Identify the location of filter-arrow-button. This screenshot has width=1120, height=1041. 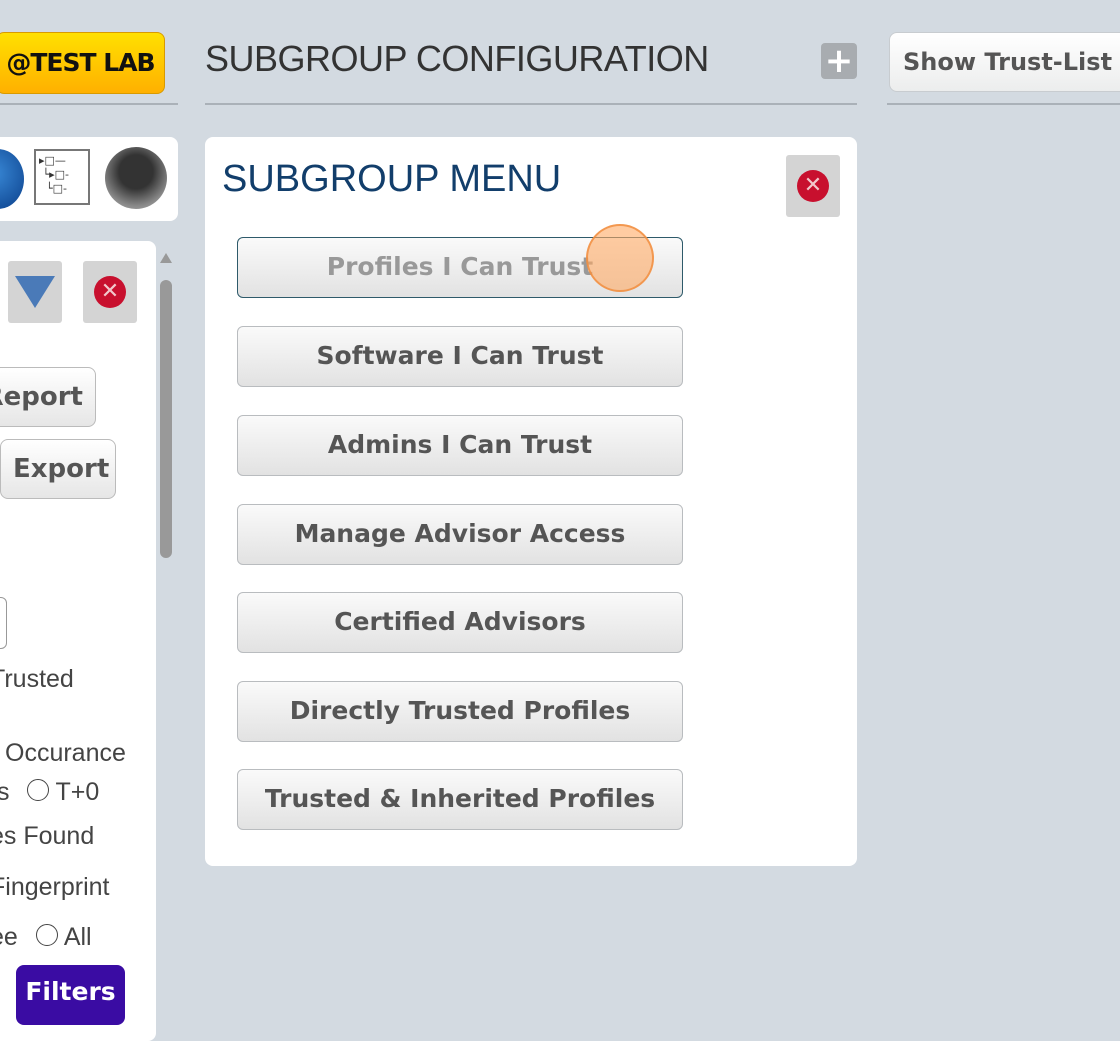
(35, 292).